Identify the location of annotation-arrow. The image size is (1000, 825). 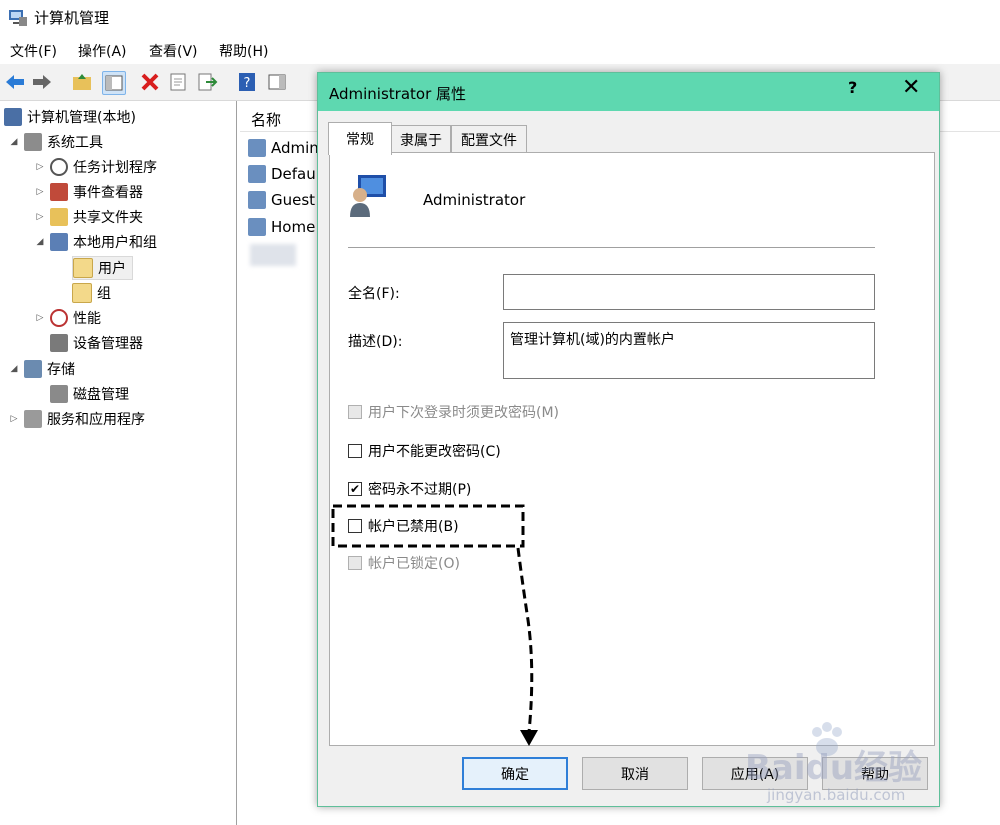
(525, 640).